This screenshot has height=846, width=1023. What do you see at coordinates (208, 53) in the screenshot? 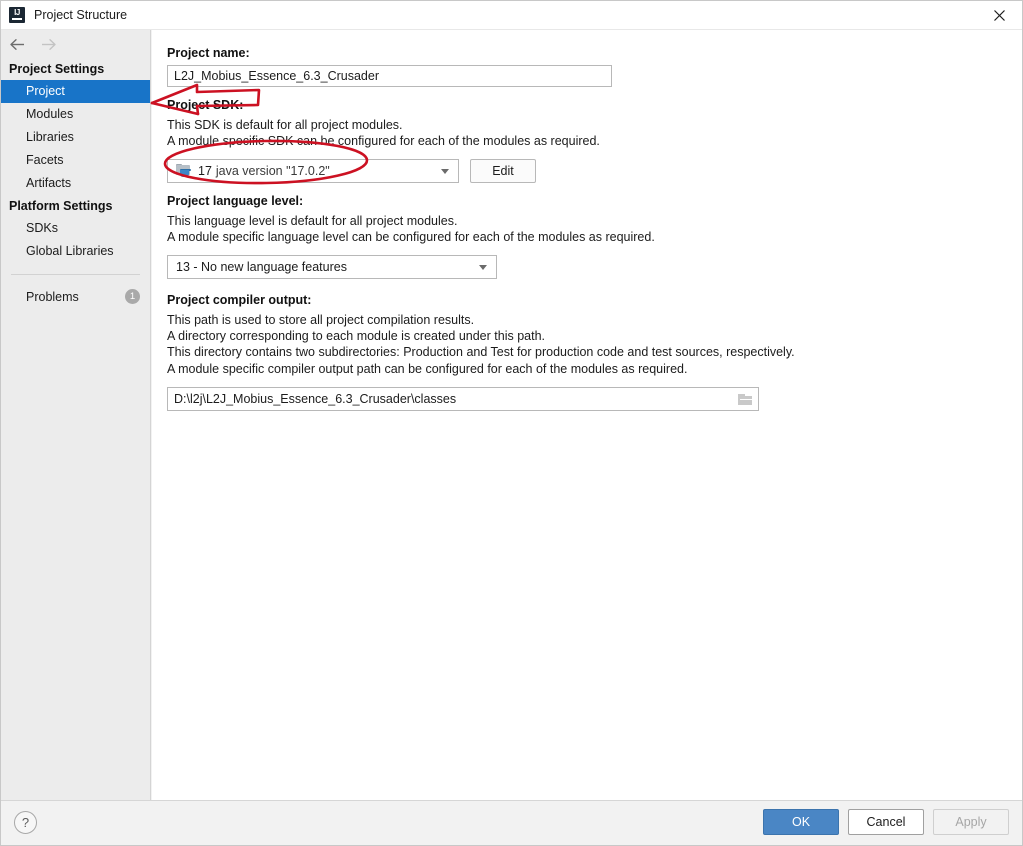
I see `project-name-label: Project name:` at bounding box center [208, 53].